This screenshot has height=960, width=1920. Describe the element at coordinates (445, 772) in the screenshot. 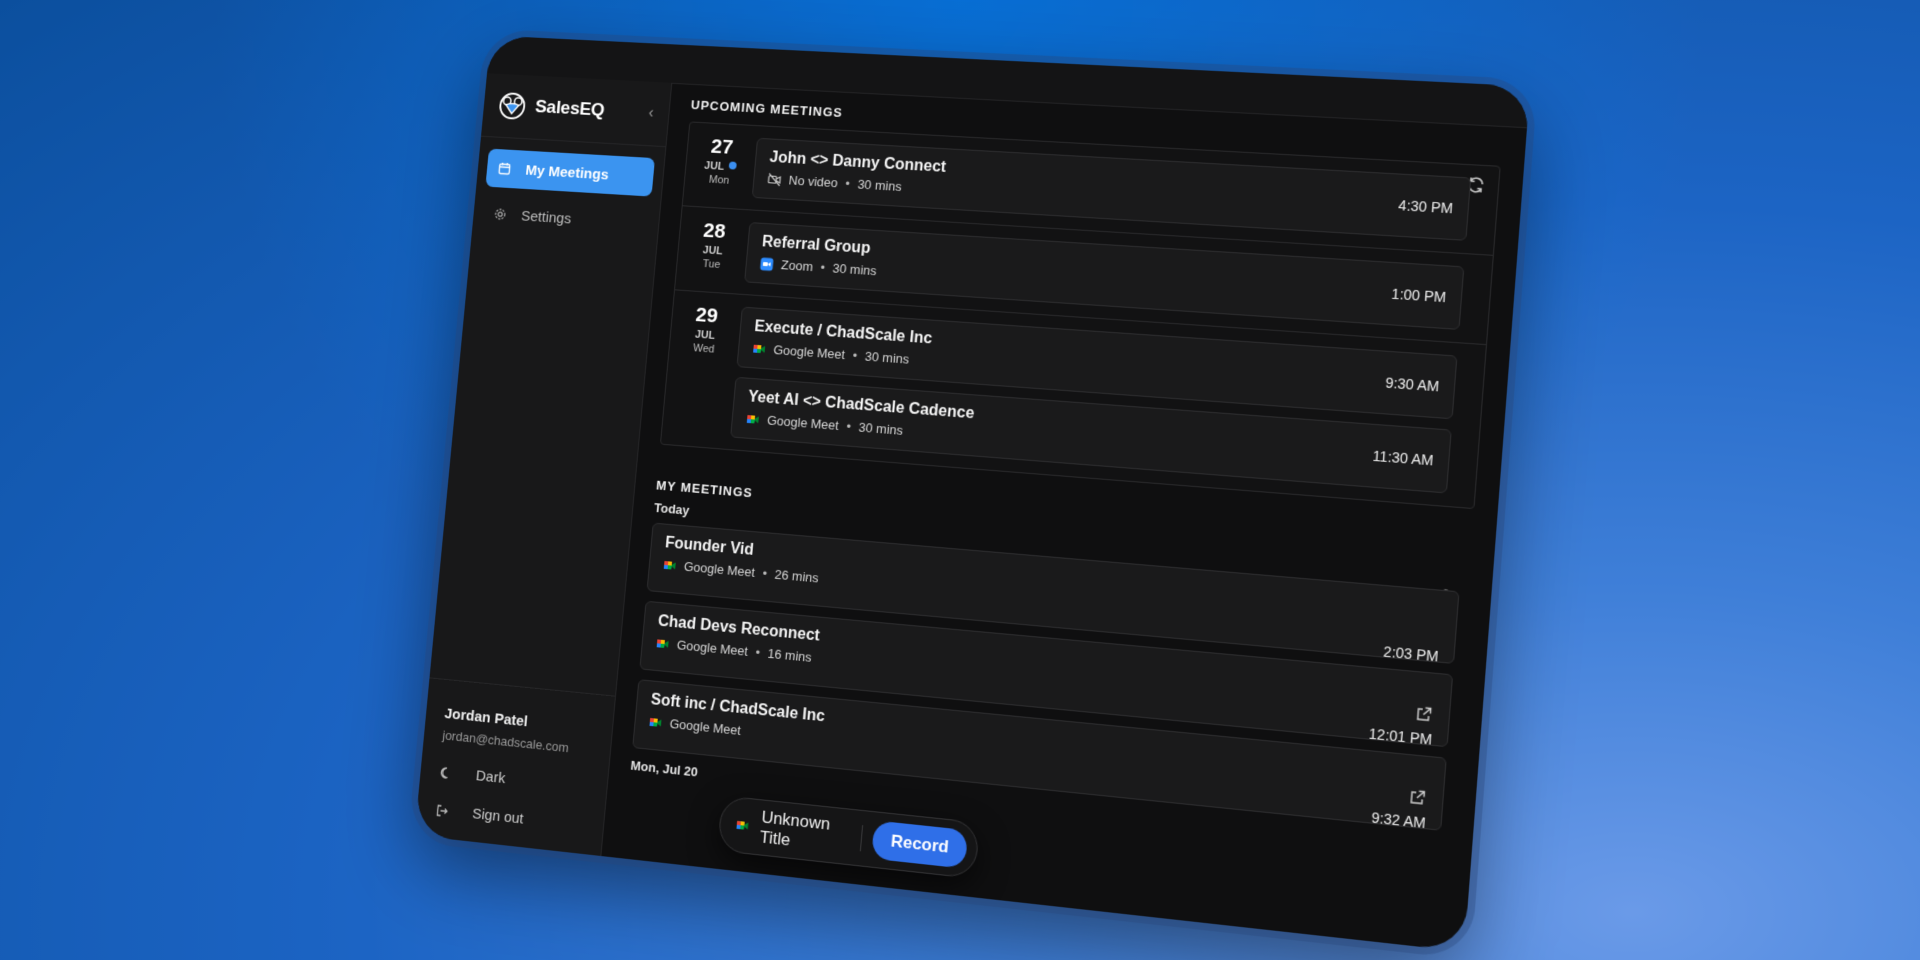

I see `moon-icon` at that location.